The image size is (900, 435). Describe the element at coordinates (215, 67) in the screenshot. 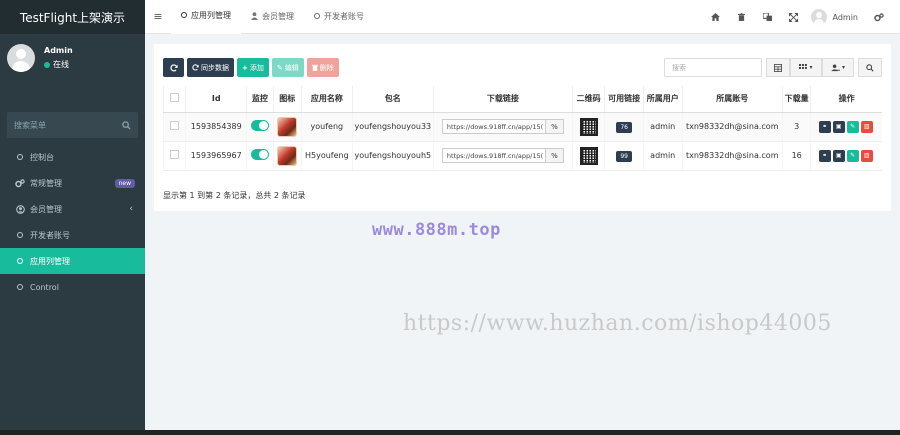

I see `sync-data-label: 同步数据` at that location.